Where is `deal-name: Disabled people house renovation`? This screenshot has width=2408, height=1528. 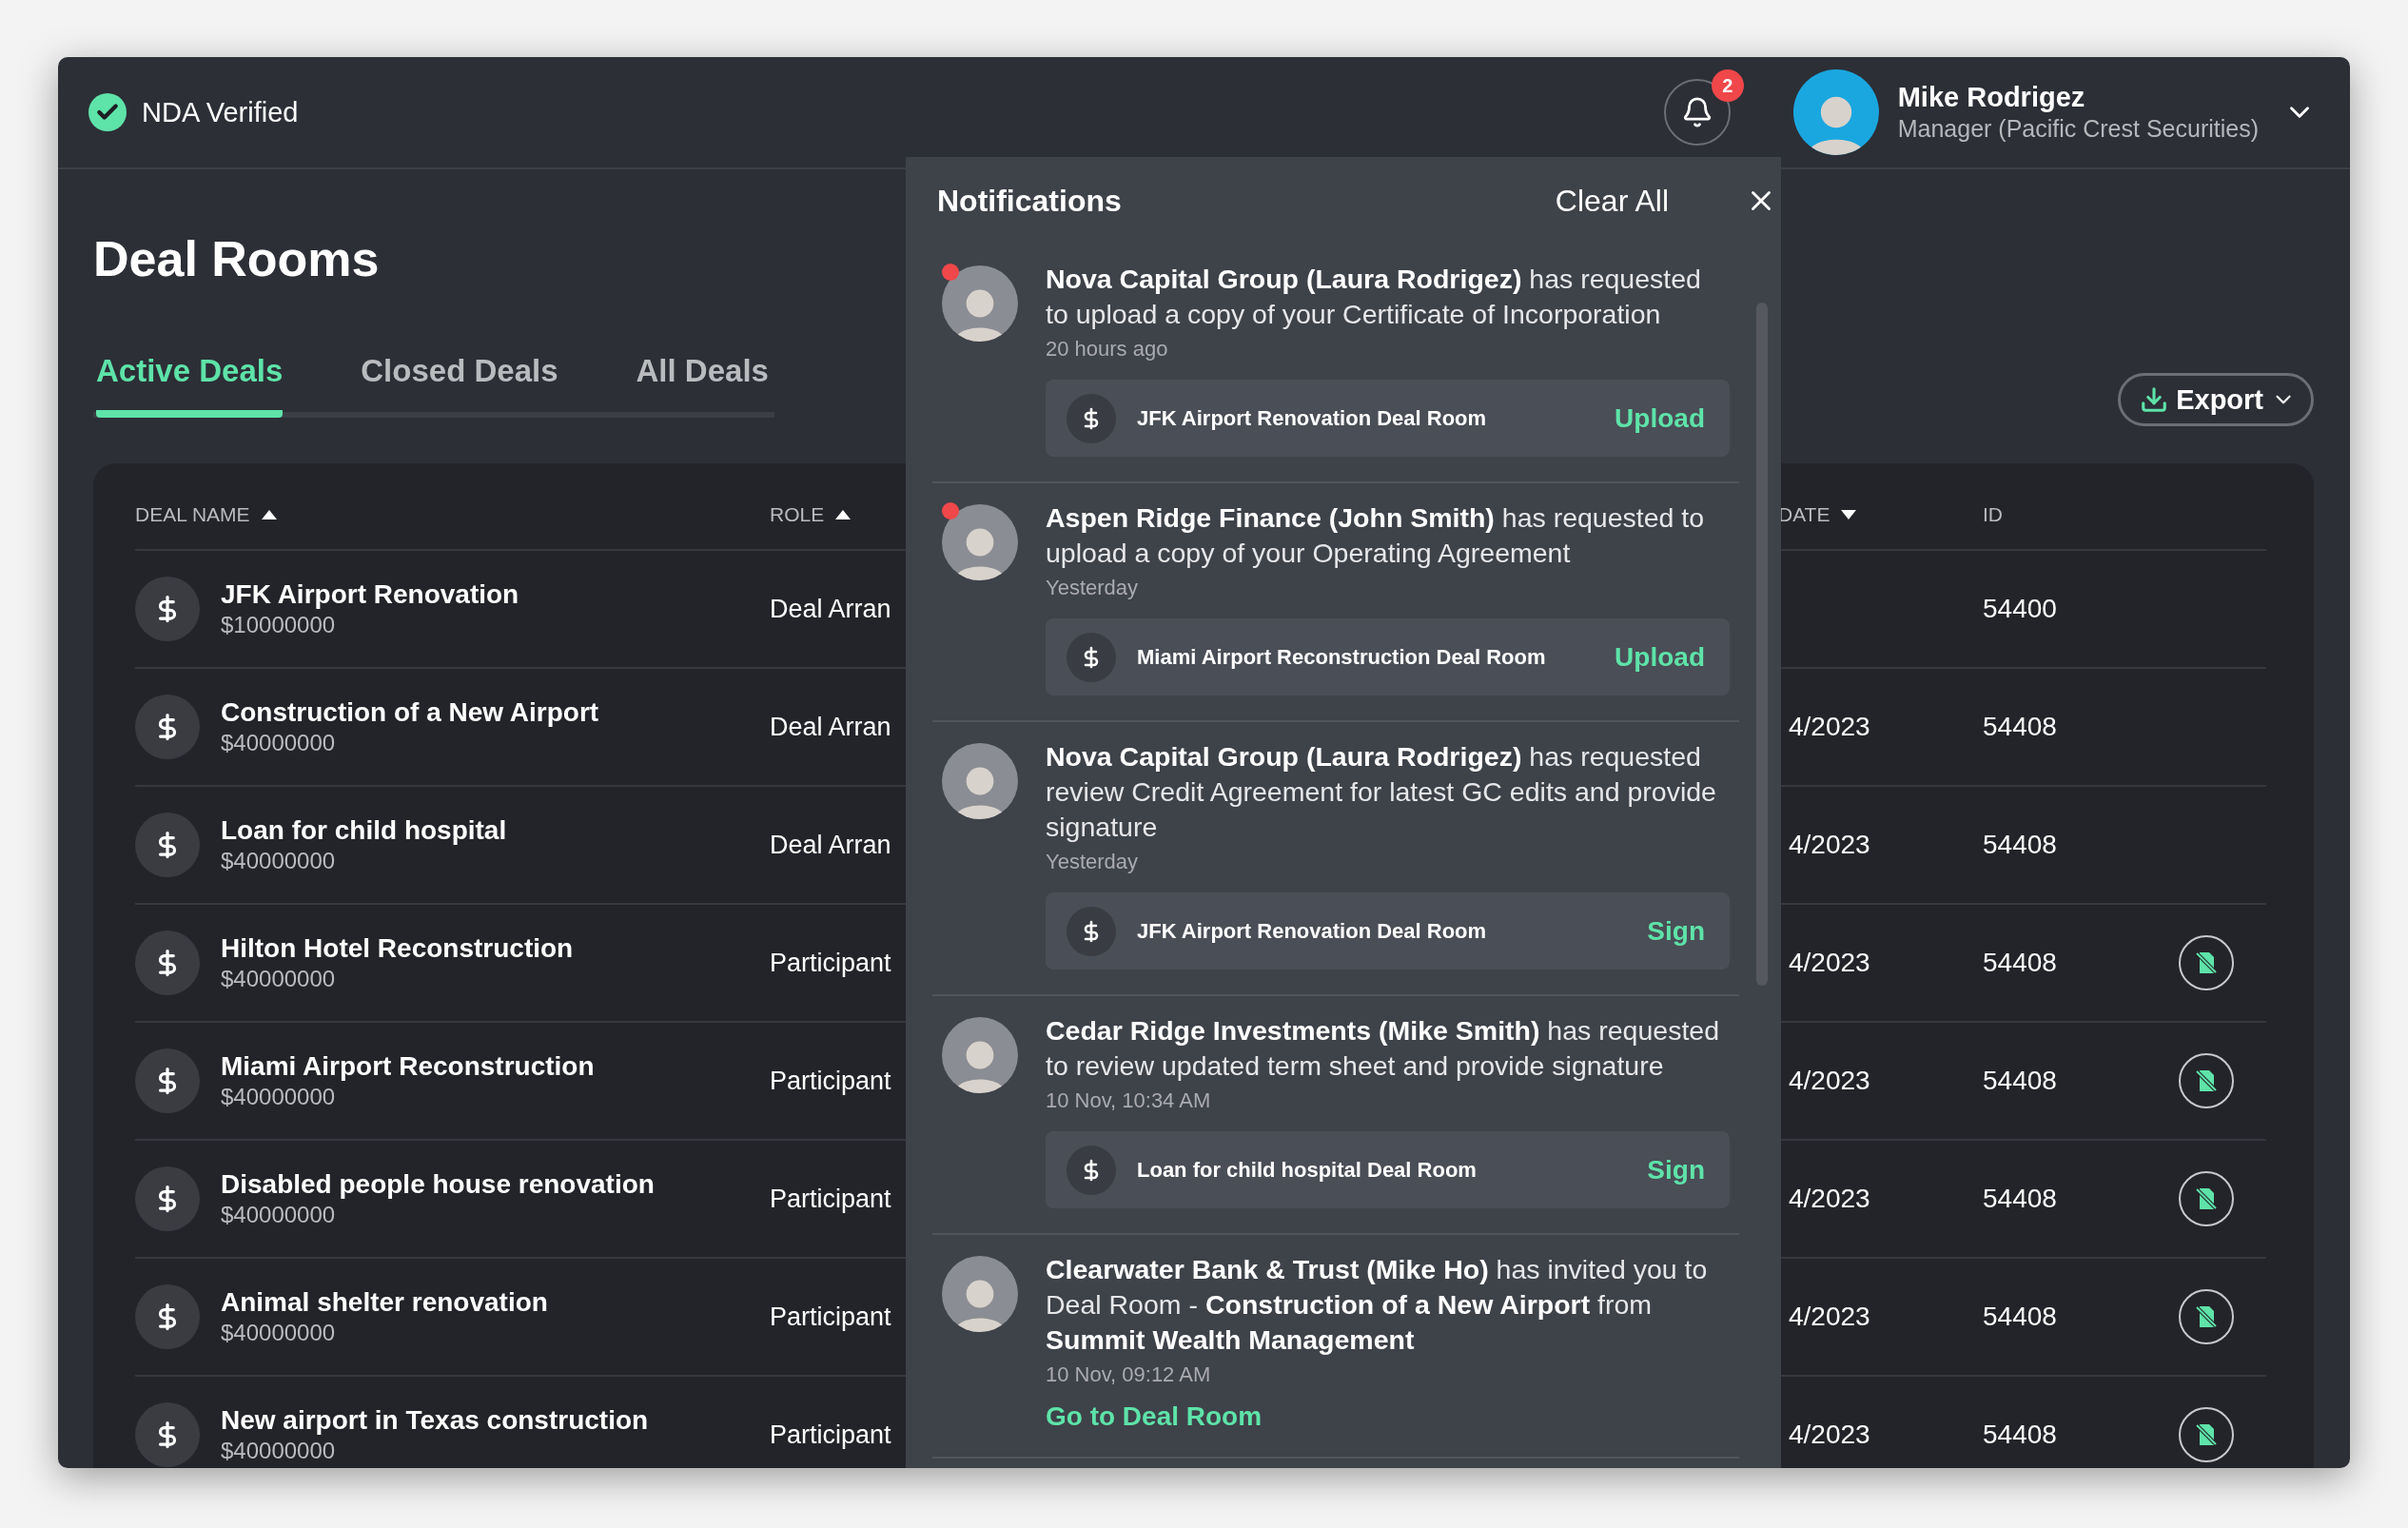 deal-name: Disabled people house renovation is located at coordinates (438, 1184).